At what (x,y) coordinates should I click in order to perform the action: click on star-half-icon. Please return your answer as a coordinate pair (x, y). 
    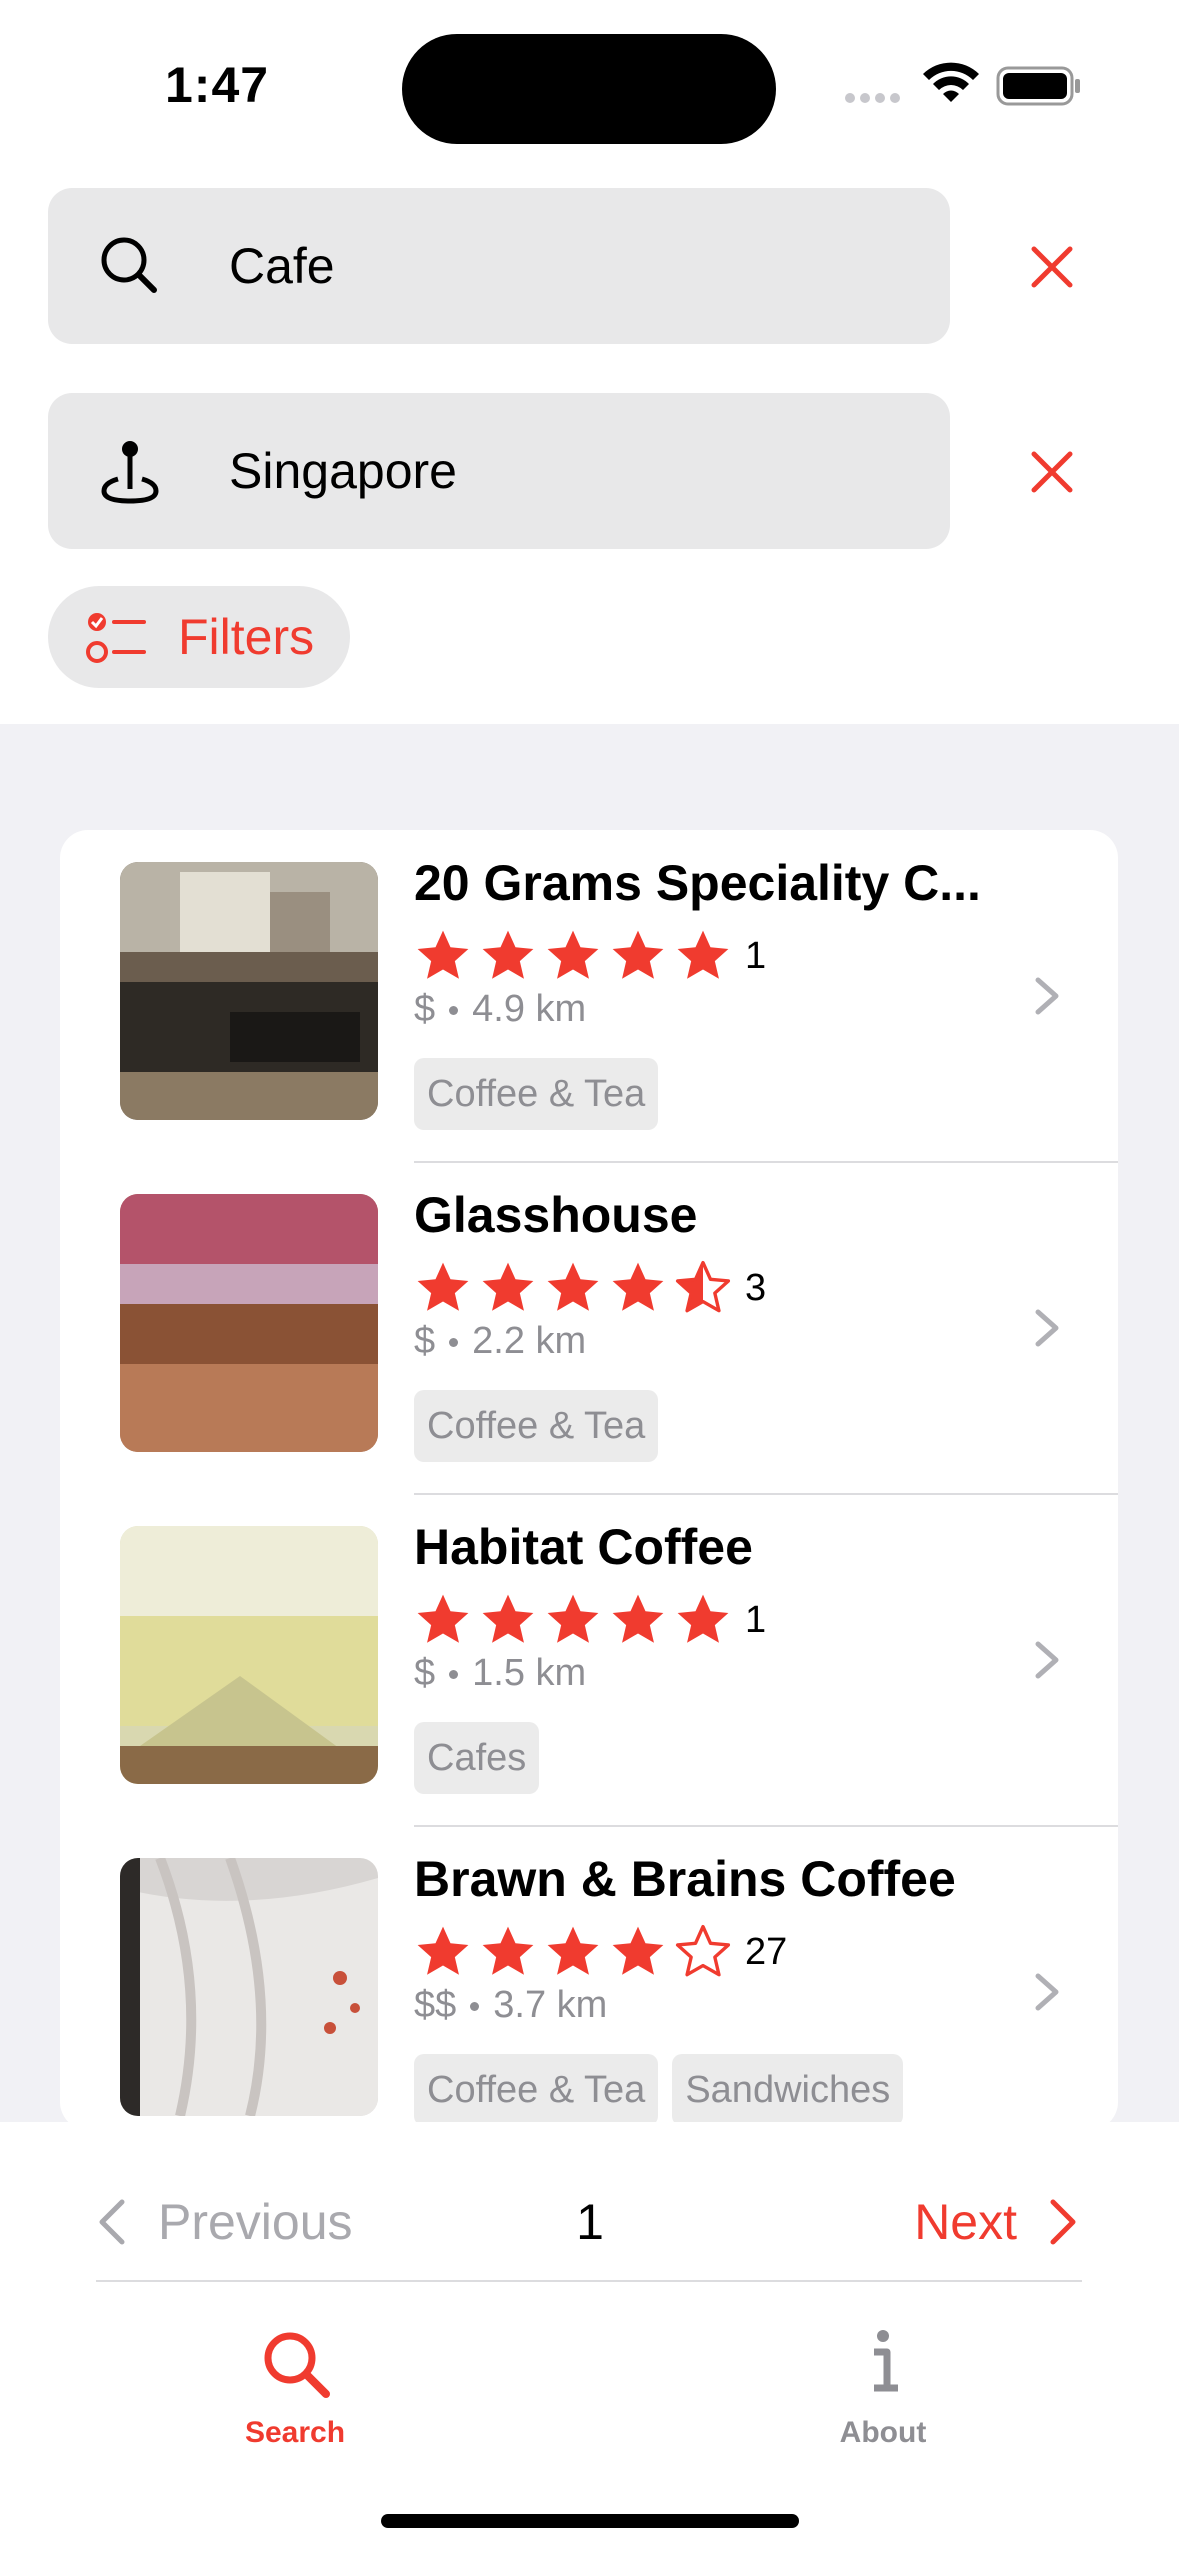
    Looking at the image, I should click on (703, 1286).